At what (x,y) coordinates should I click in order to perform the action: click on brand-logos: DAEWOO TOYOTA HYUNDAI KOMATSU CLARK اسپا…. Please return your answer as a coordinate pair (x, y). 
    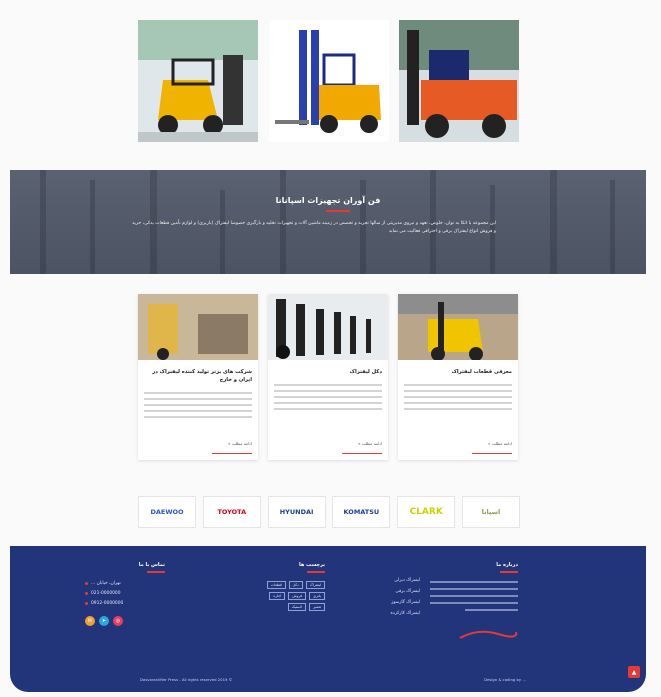
    Looking at the image, I should click on (329, 512).